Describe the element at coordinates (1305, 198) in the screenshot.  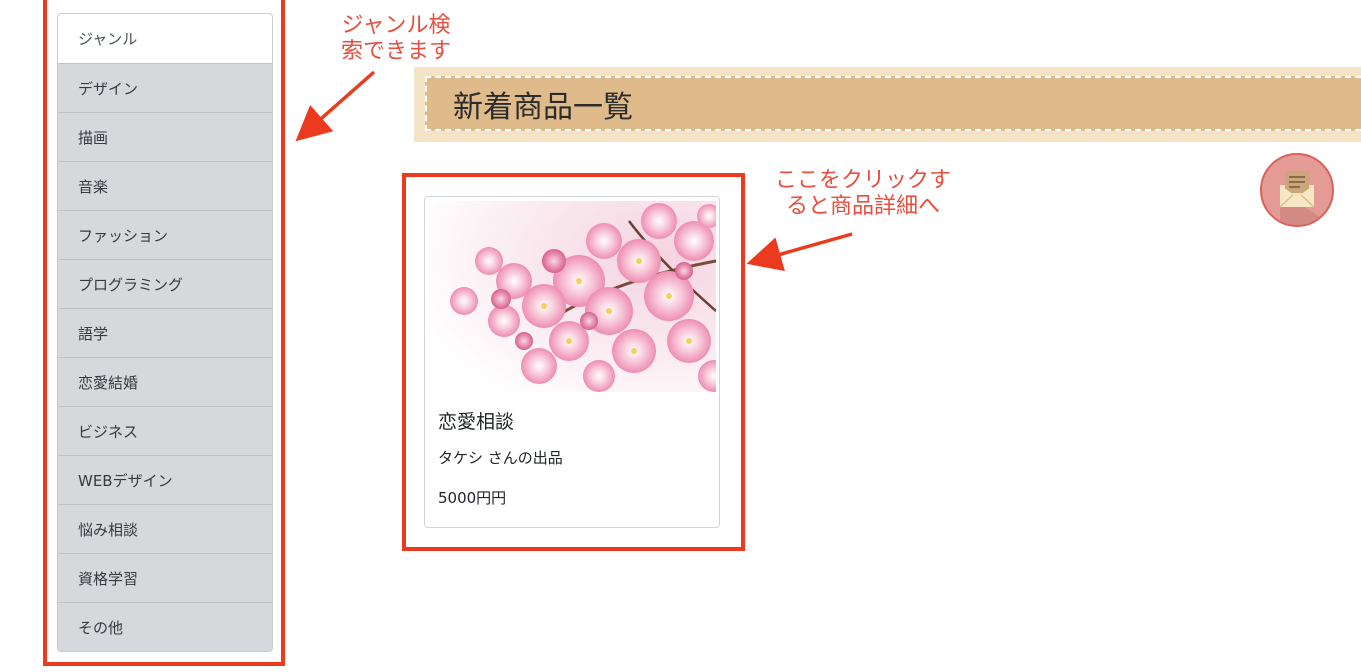
I see `mail-icon` at that location.